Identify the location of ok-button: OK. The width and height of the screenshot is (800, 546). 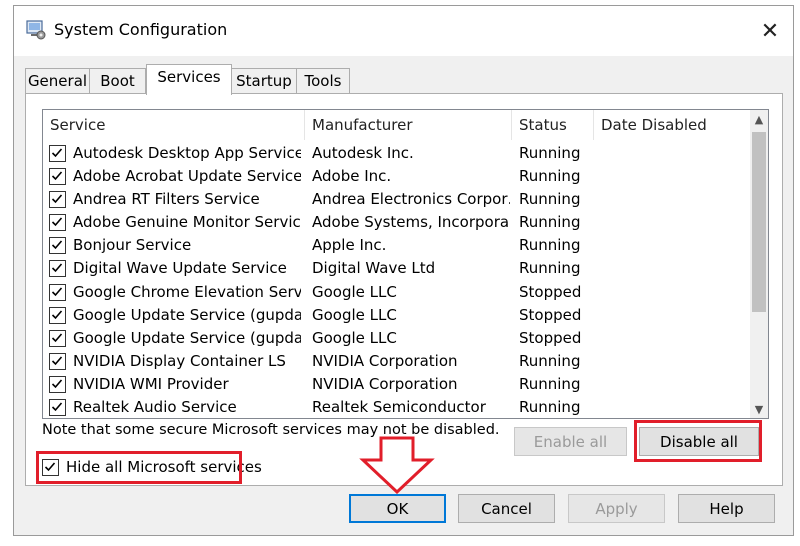
(397, 508).